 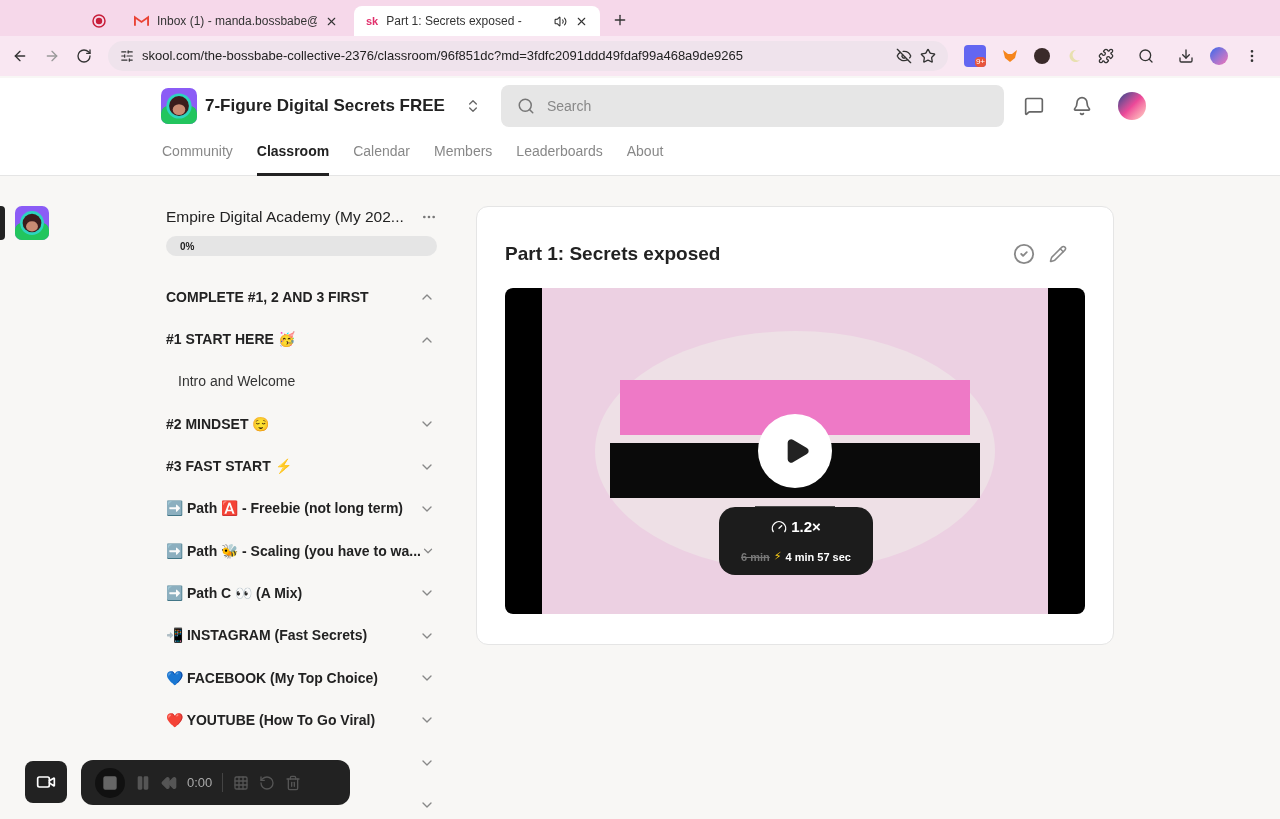 I want to click on edit-icon, so click(x=1058, y=254).